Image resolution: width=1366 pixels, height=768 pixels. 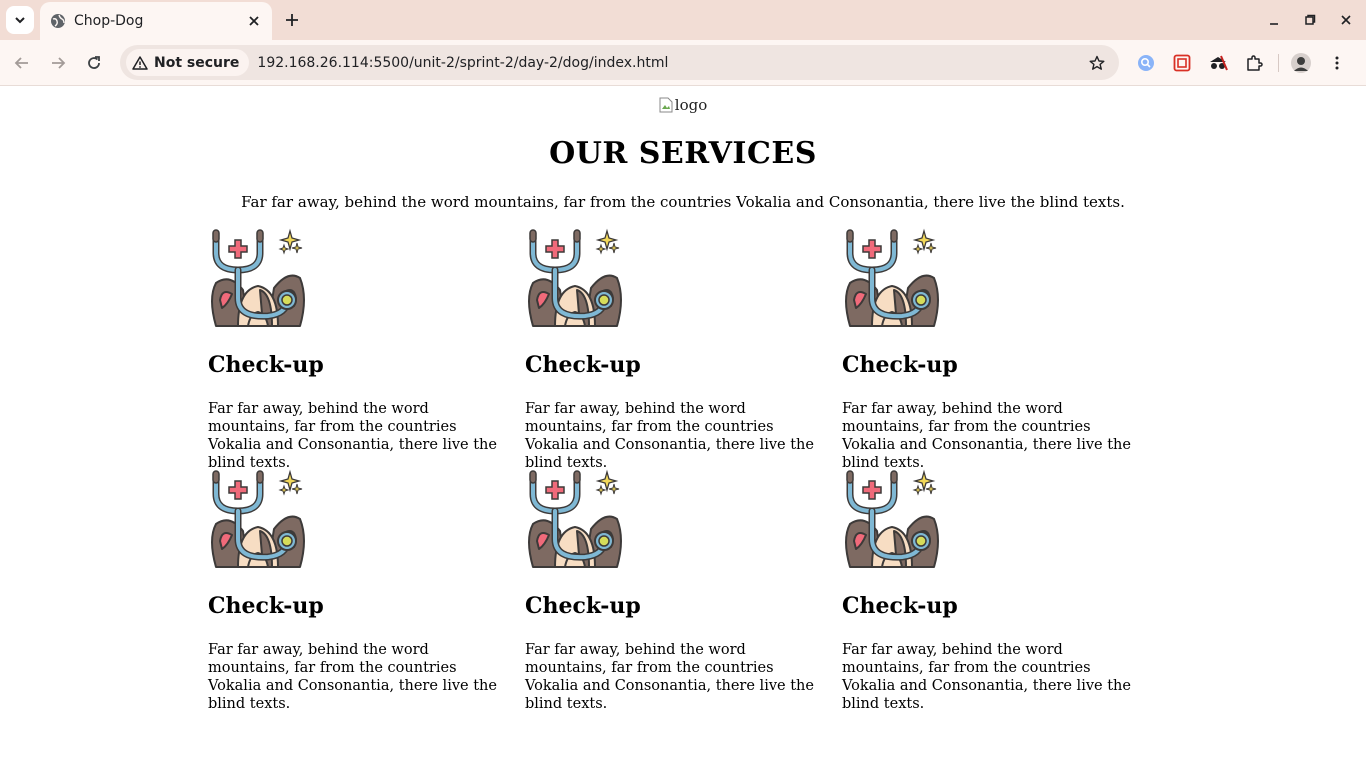 I want to click on window-controls, so click(x=1310, y=20).